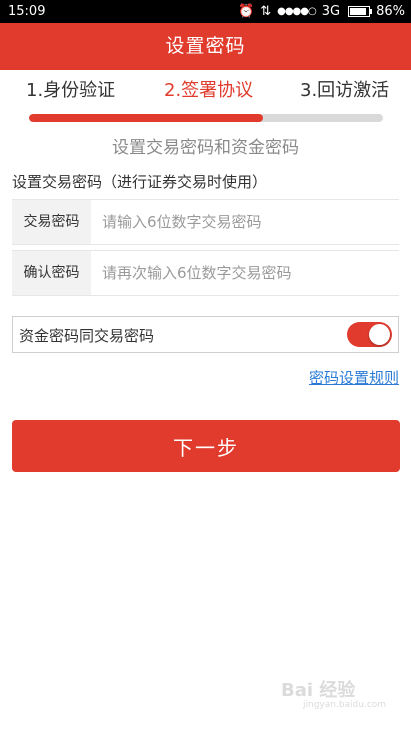 Image resolution: width=411 pixels, height=730 pixels. What do you see at coordinates (146, 118) in the screenshot?
I see `progress-fill` at bounding box center [146, 118].